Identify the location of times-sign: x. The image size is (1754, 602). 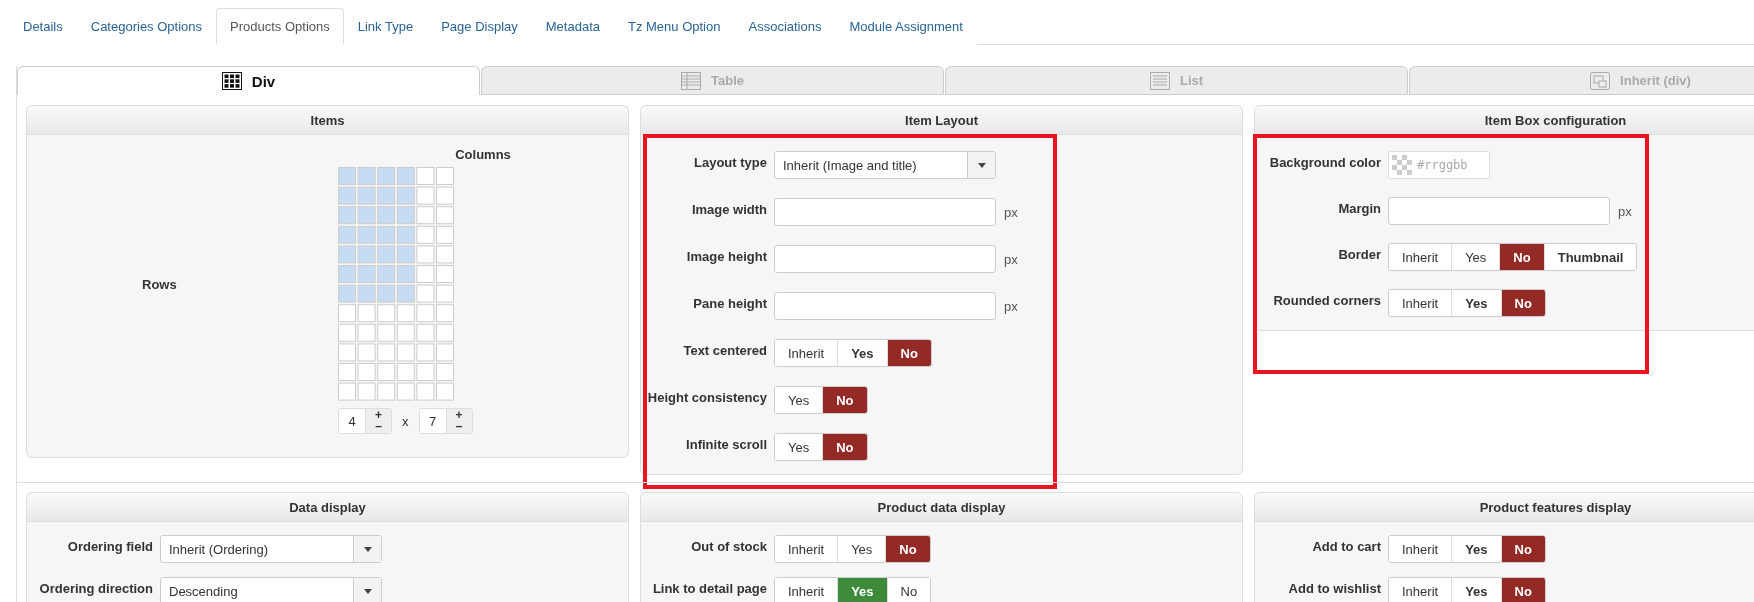
(405, 421).